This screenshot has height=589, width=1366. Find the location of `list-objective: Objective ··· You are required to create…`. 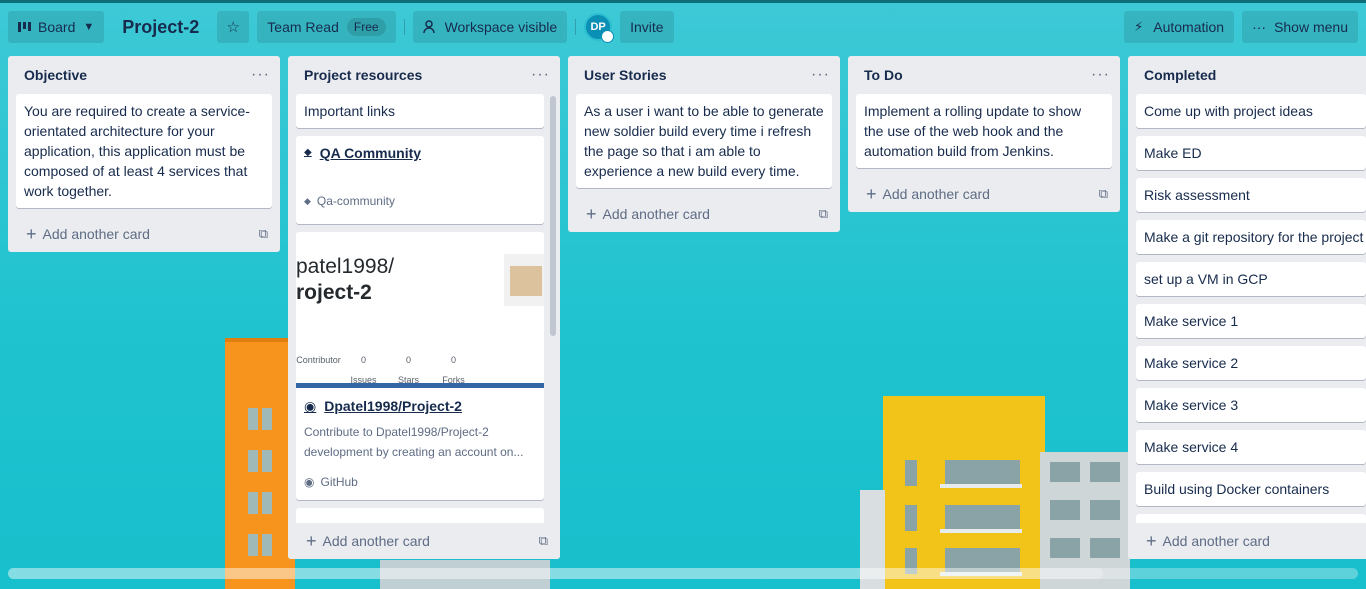

list-objective: Objective ··· You are required to create… is located at coordinates (144, 154).